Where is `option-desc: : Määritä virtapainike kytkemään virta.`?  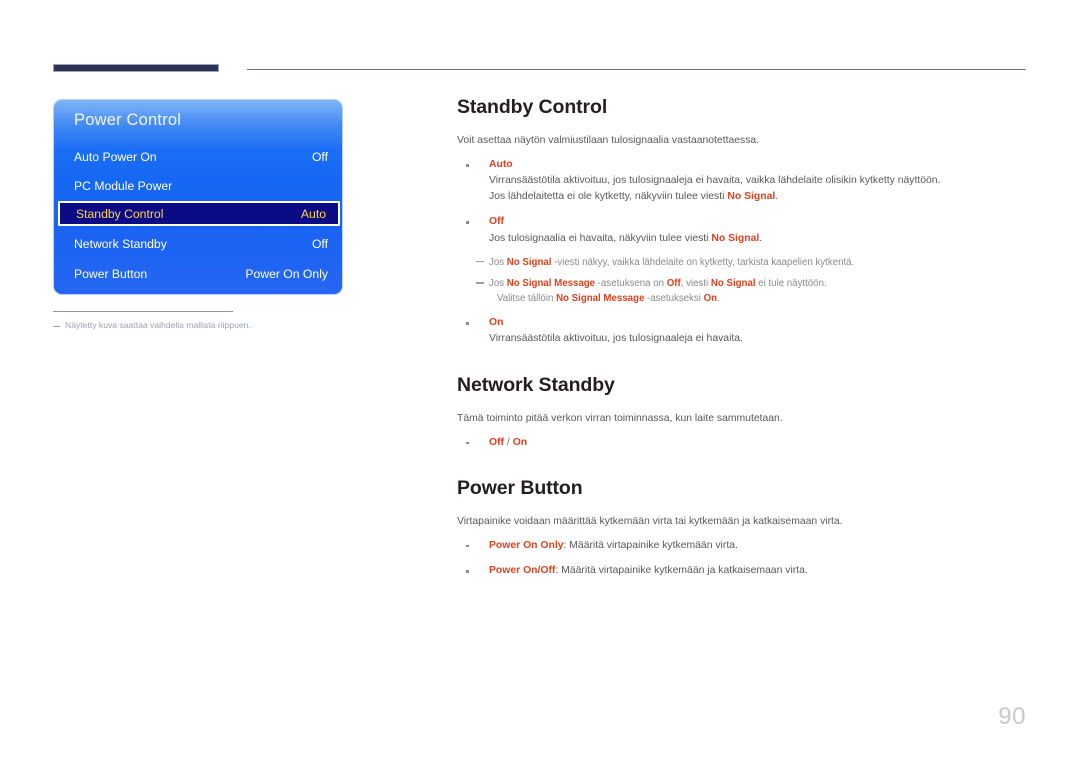
option-desc: : Määritä virtapainike kytkemään virta. is located at coordinates (650, 545).